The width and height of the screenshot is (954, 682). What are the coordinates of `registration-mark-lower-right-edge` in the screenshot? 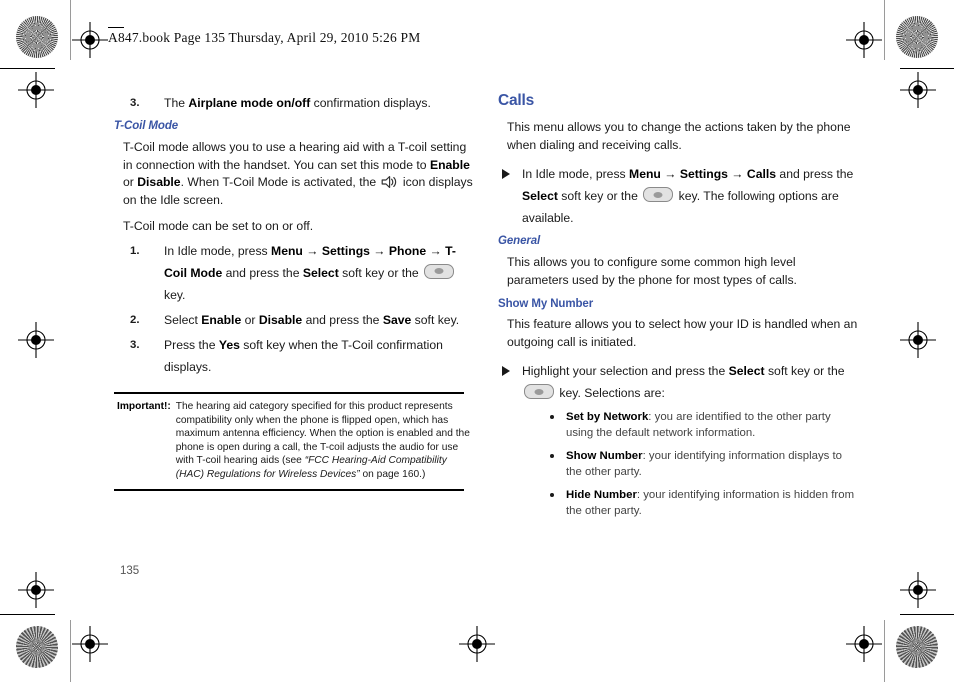 It's located at (918, 590).